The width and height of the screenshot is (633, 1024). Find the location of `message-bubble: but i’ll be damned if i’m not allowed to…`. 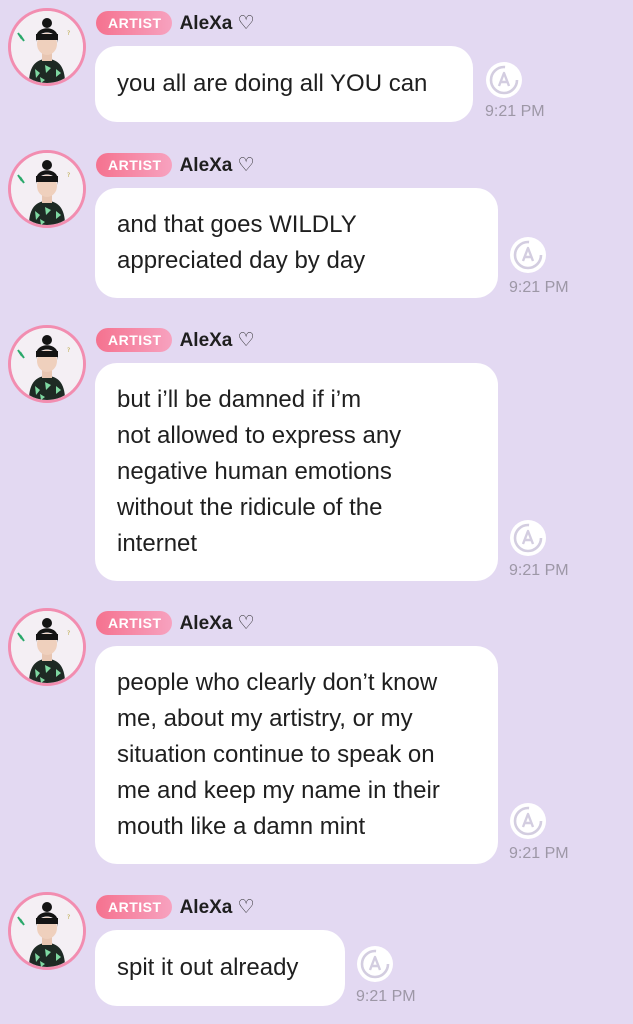

message-bubble: but i’ll be damned if i’m not allowed to… is located at coordinates (296, 472).